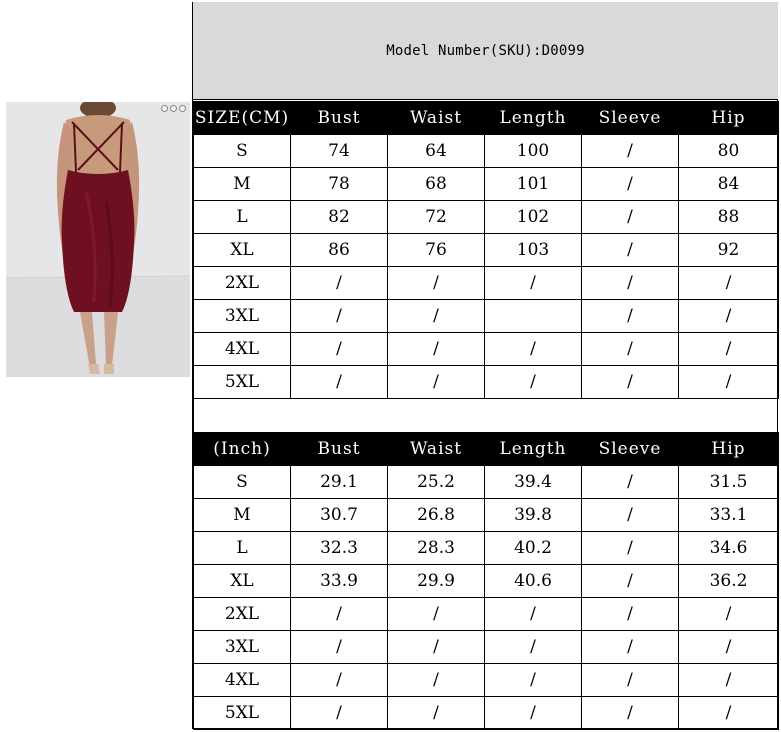  I want to click on measurement-cell: 102, so click(533, 217).